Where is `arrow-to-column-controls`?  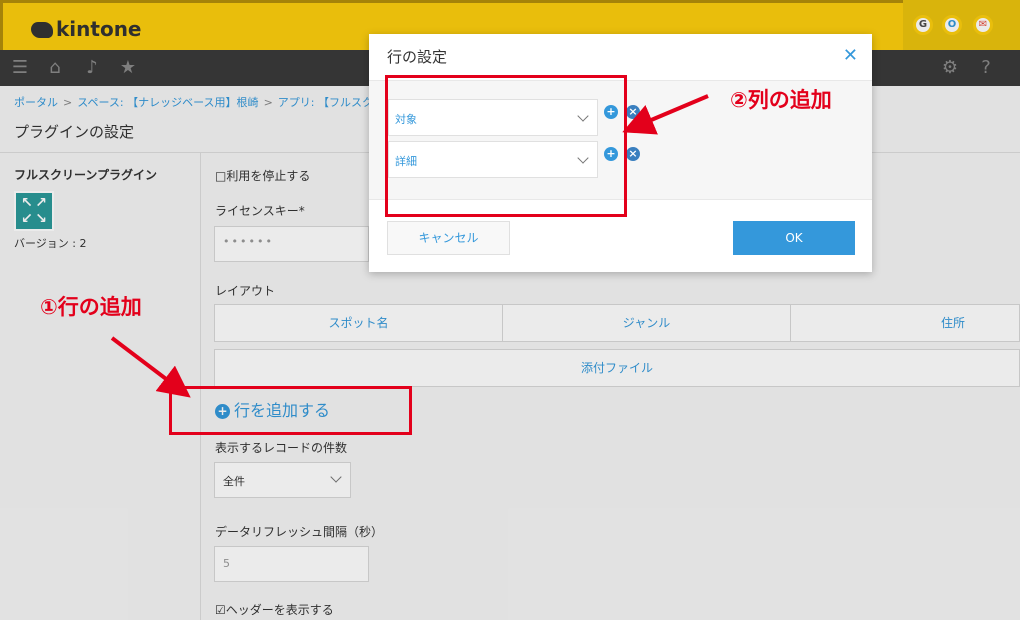
arrow-to-column-controls is located at coordinates (665, 114).